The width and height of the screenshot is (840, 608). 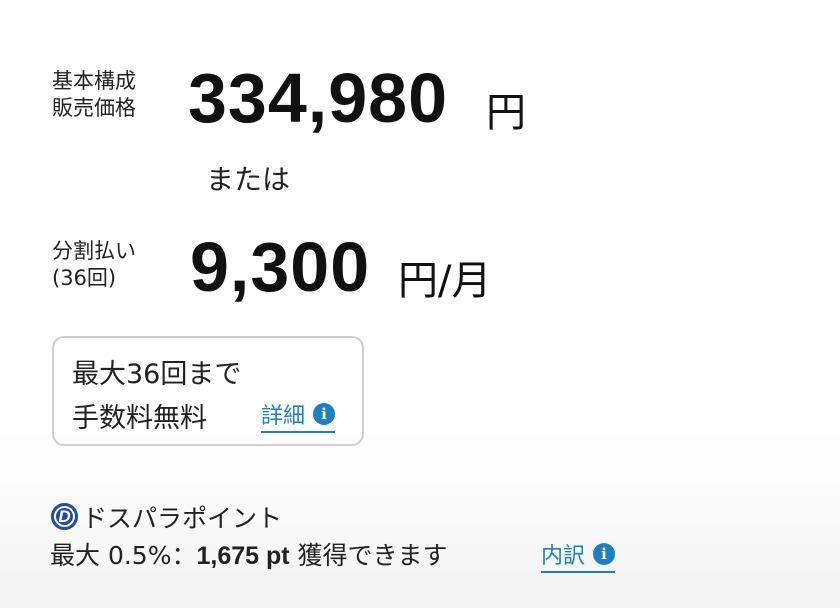 What do you see at coordinates (94, 265) in the screenshot?
I see `installment-label: 分割払い (36回)` at bounding box center [94, 265].